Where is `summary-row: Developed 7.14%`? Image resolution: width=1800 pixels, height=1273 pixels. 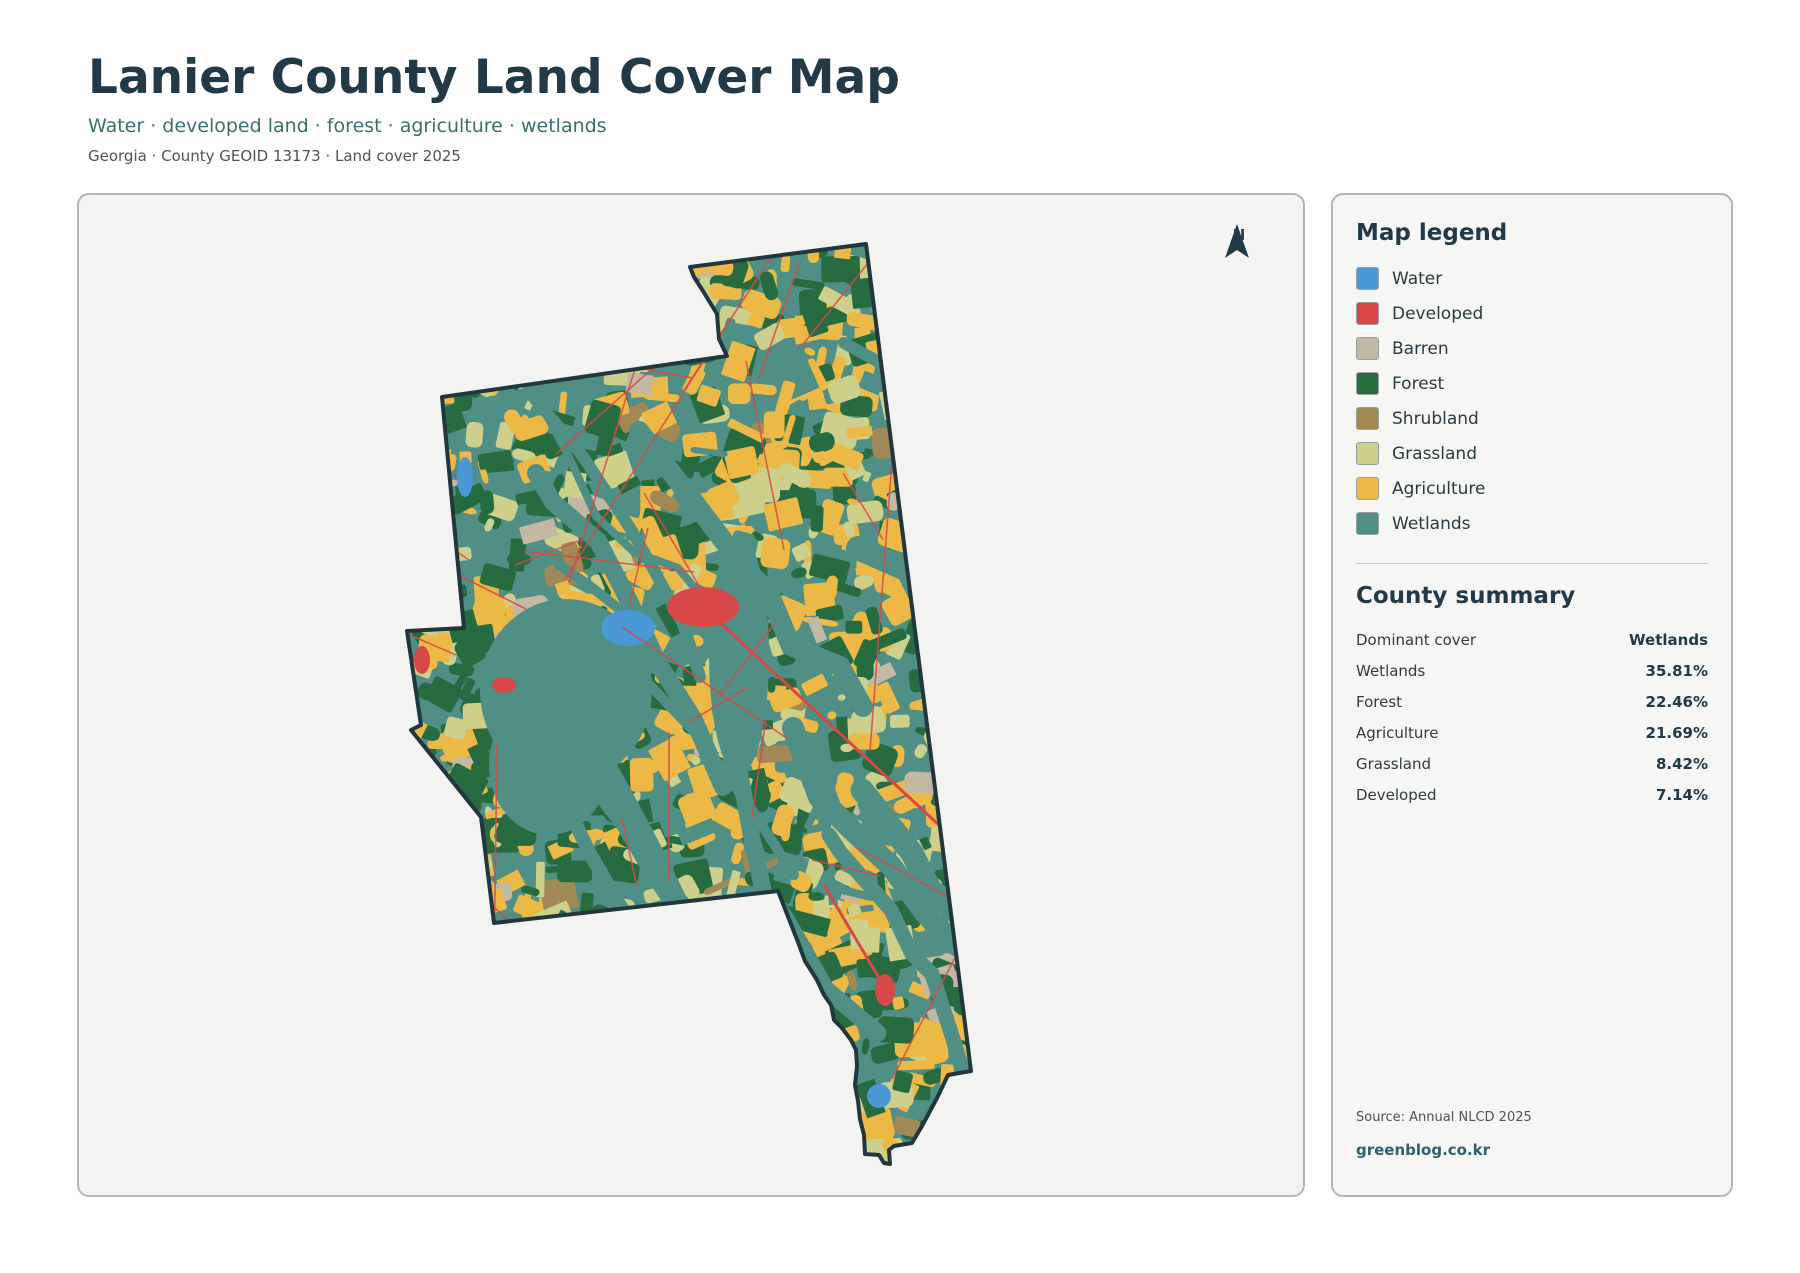 summary-row: Developed 7.14% is located at coordinates (1532, 794).